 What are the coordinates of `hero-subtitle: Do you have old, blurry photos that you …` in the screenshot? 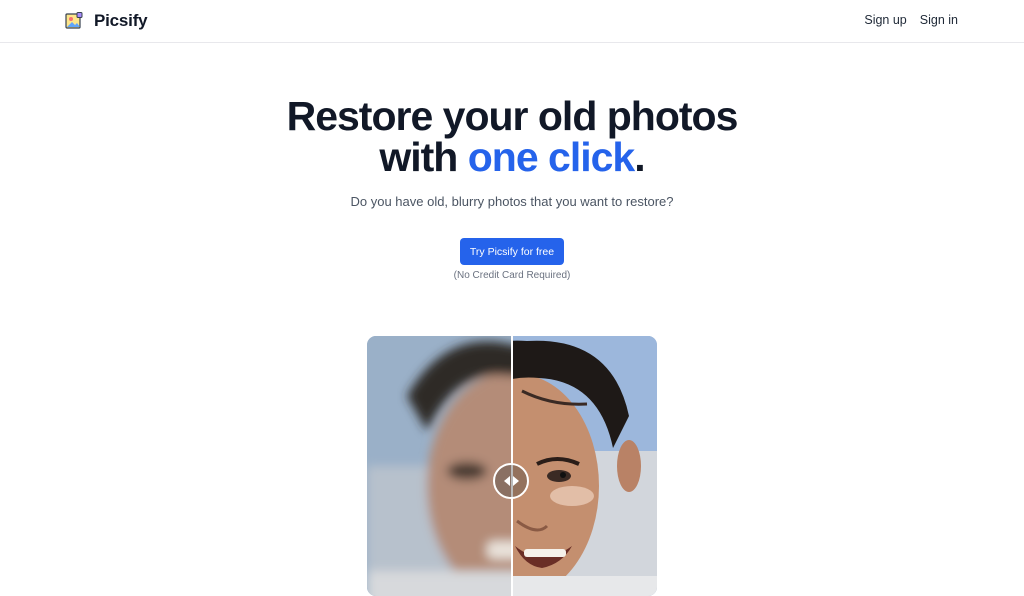 It's located at (512, 201).